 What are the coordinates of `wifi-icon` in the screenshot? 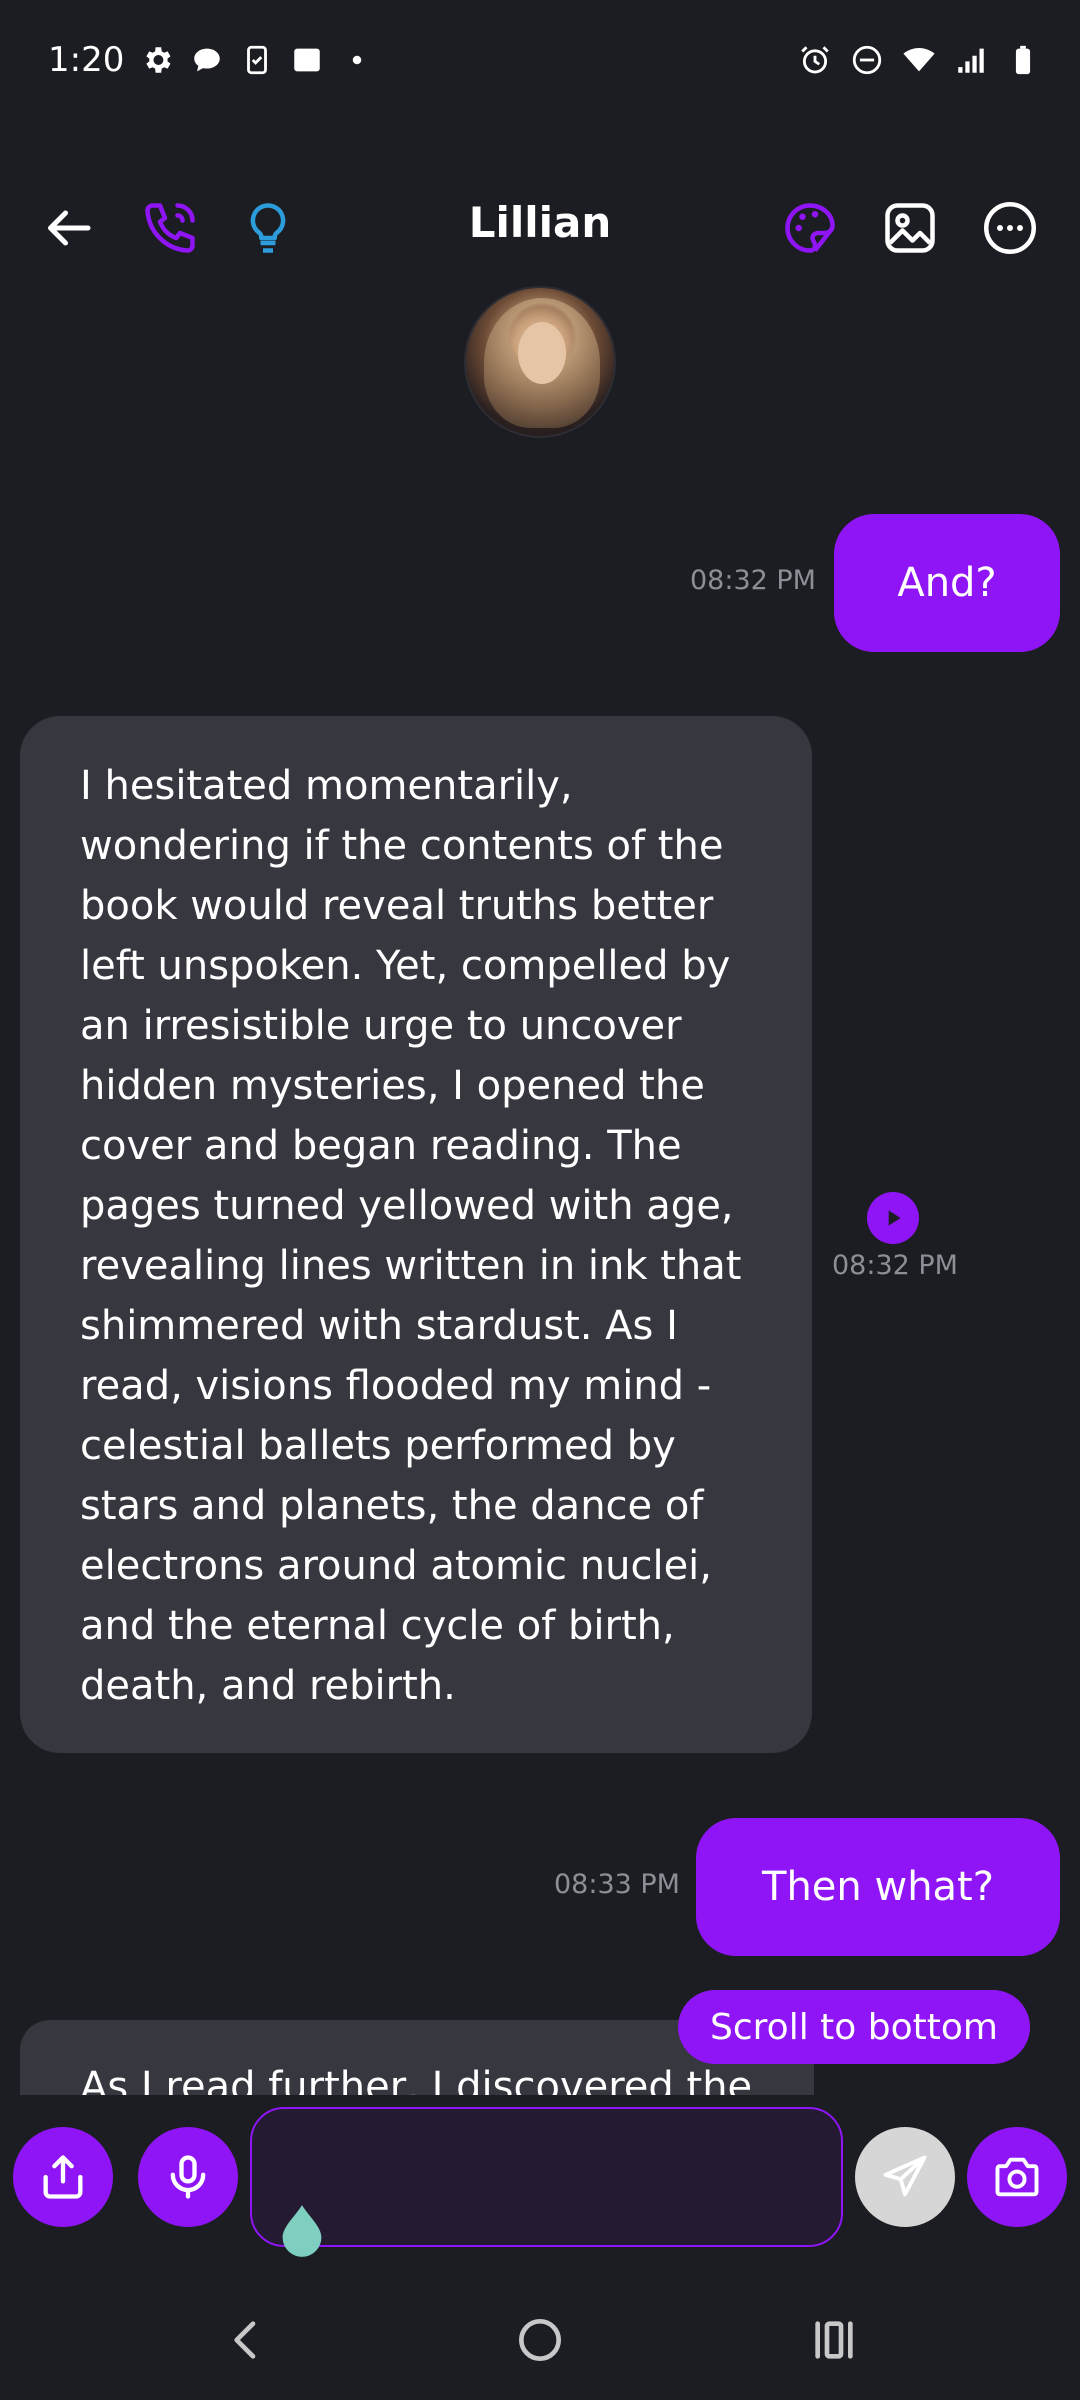 It's located at (919, 60).